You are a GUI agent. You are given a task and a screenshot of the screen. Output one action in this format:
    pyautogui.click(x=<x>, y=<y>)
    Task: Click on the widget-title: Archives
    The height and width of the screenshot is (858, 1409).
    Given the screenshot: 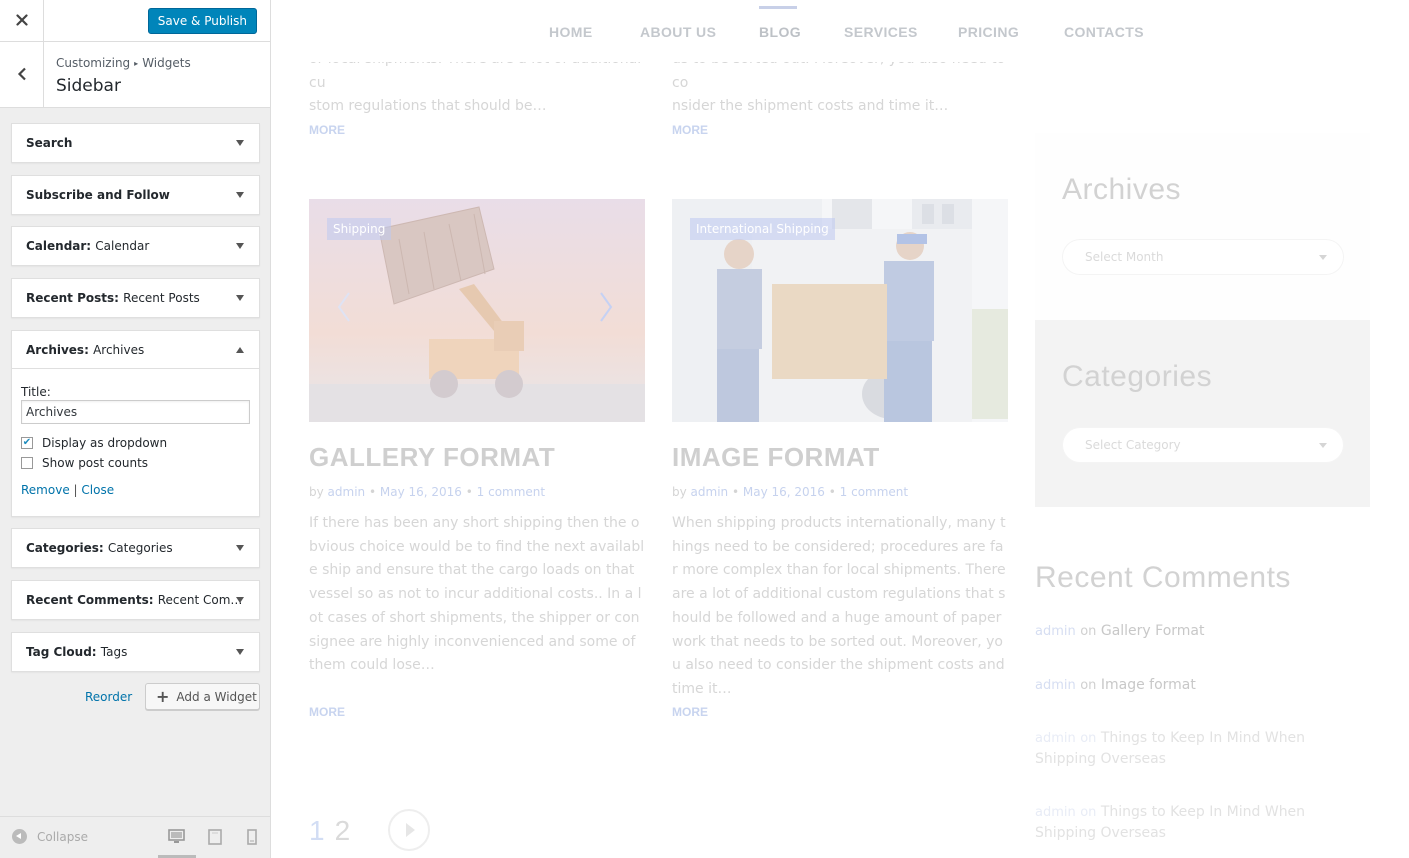 What is the action you would take?
    pyautogui.click(x=85, y=350)
    